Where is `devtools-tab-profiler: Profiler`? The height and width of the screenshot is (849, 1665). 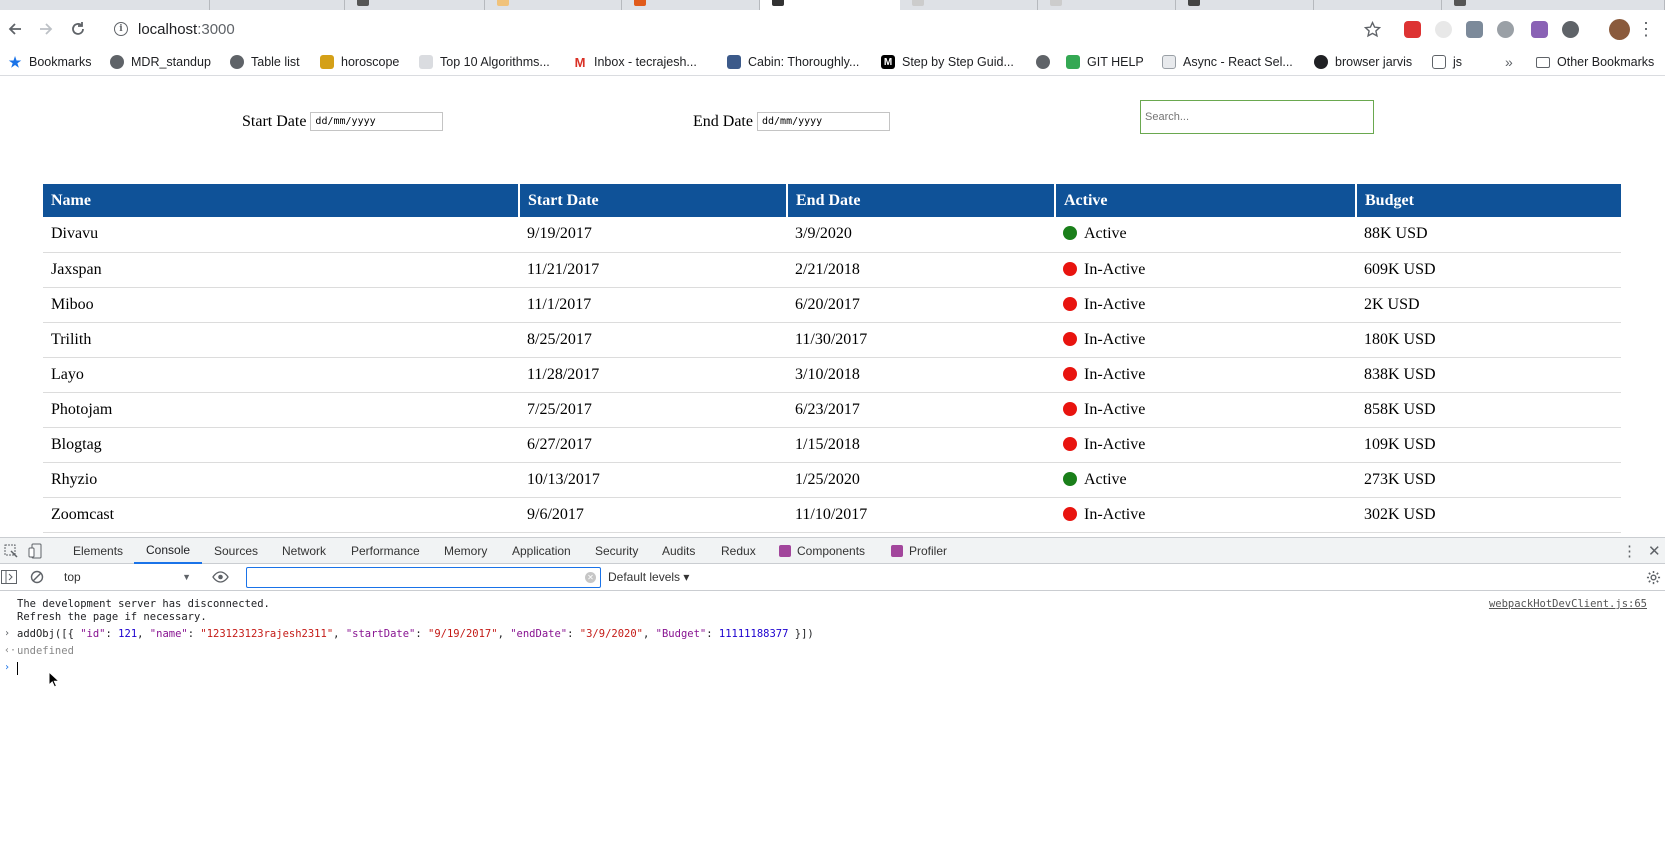 devtools-tab-profiler: Profiler is located at coordinates (919, 551).